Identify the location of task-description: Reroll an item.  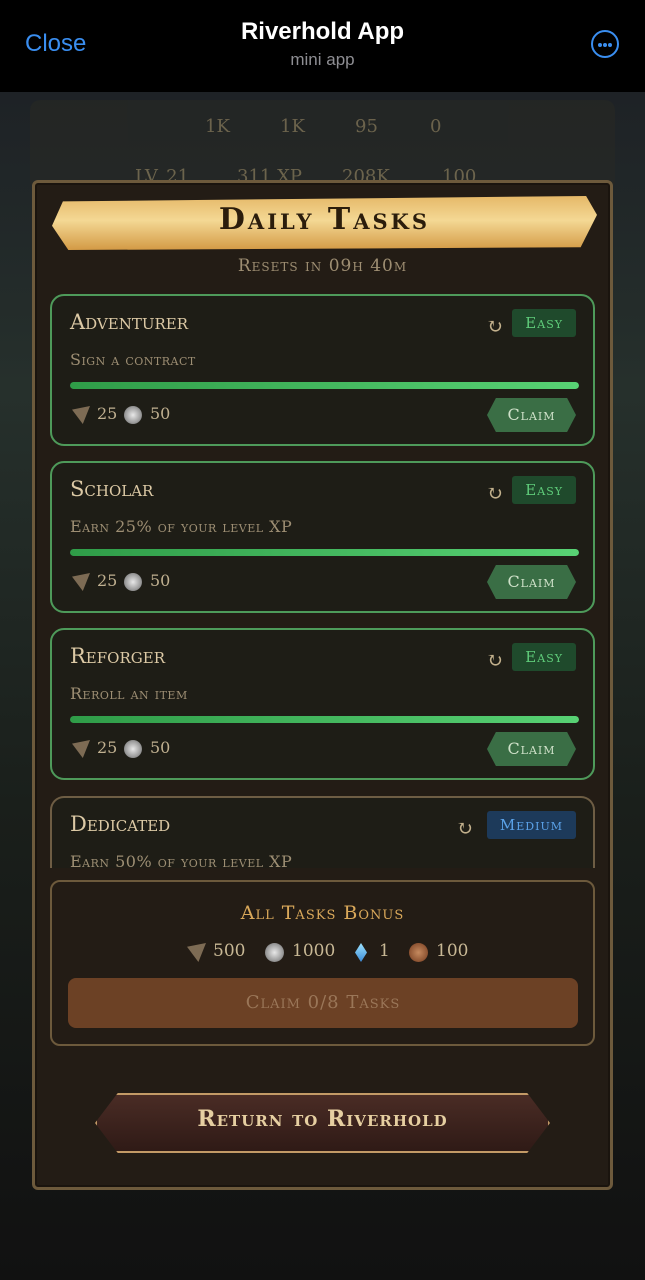
(129, 693).